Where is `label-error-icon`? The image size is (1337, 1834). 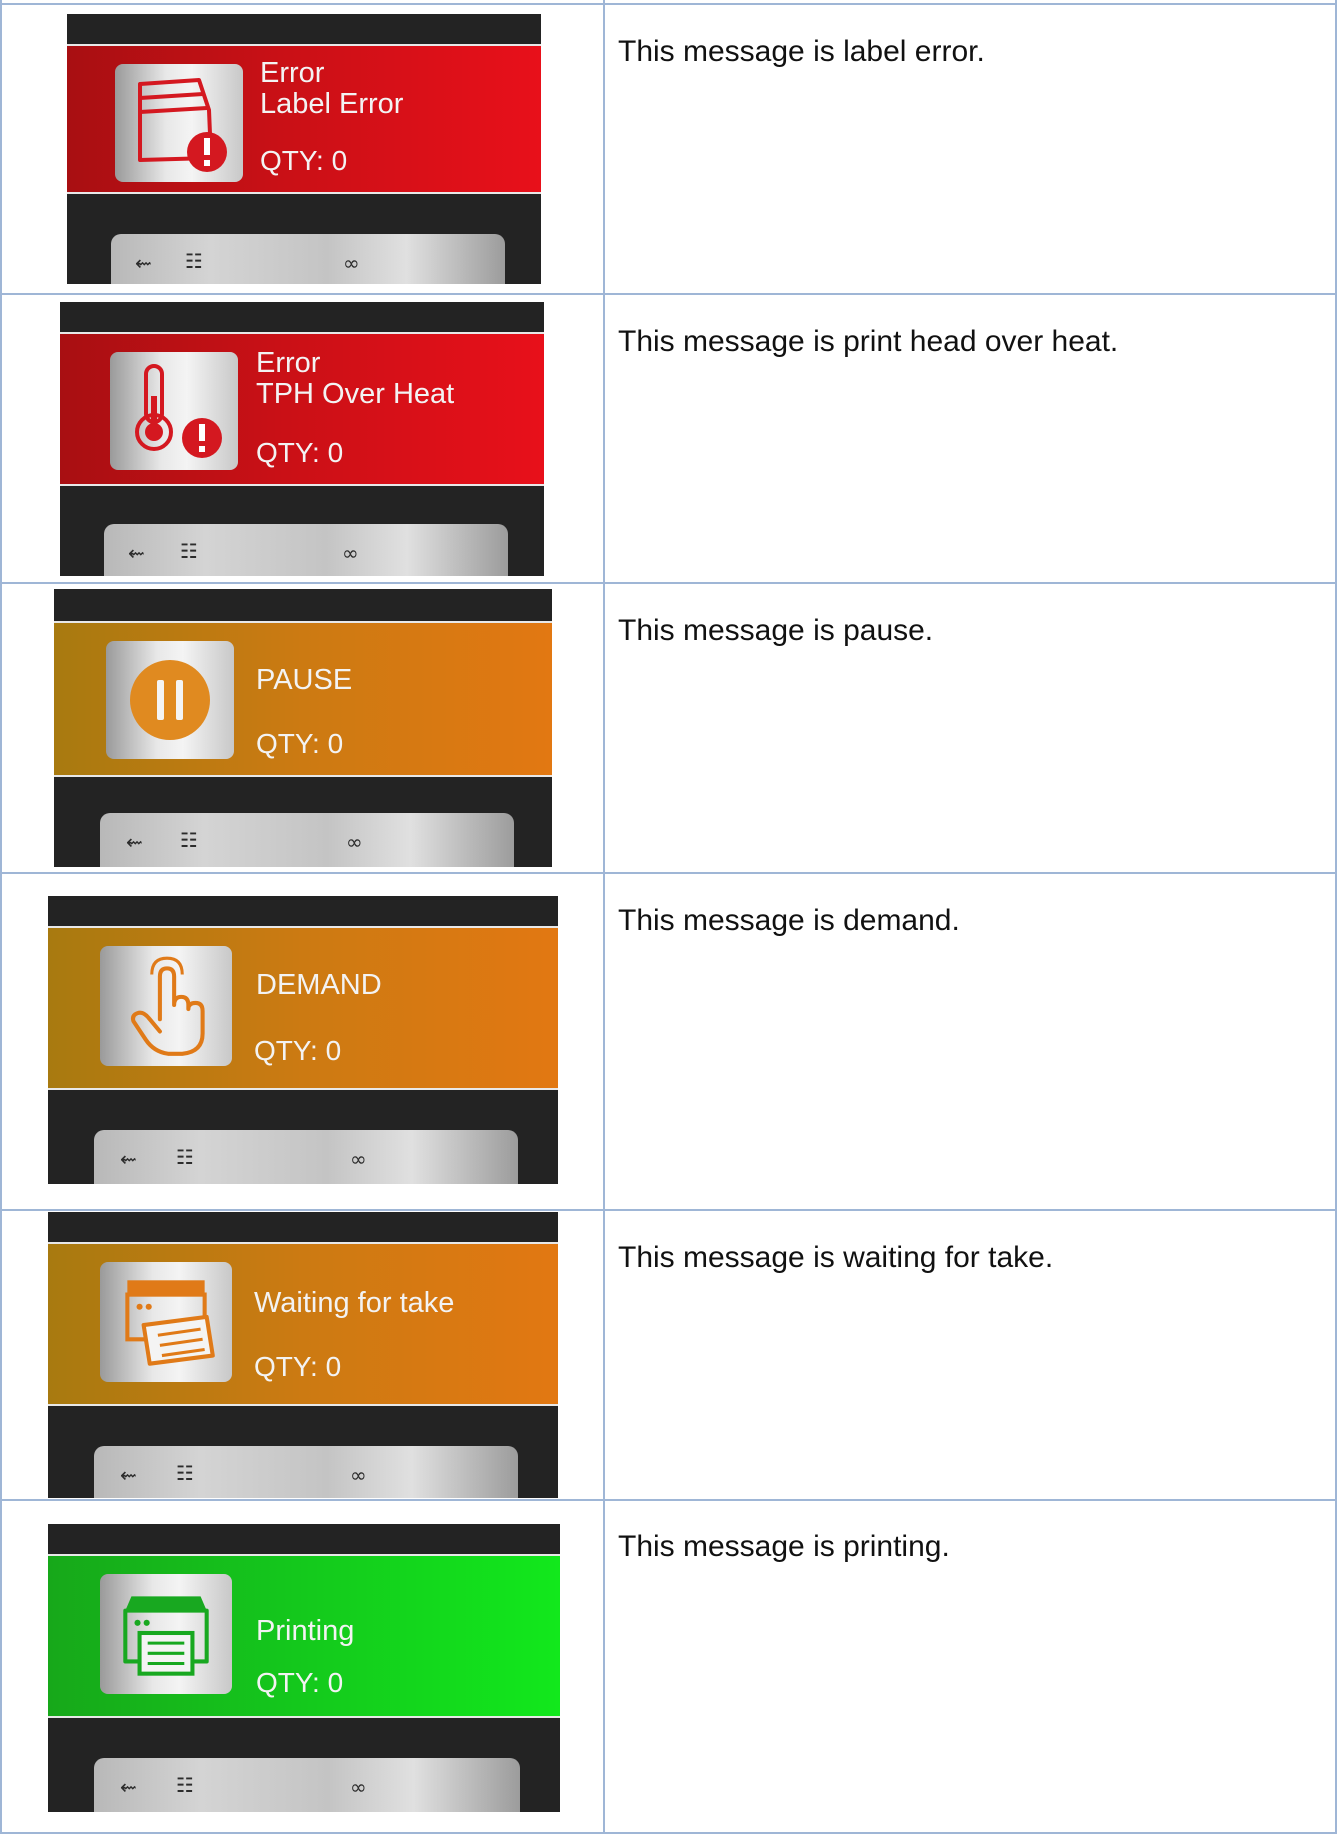 label-error-icon is located at coordinates (179, 123).